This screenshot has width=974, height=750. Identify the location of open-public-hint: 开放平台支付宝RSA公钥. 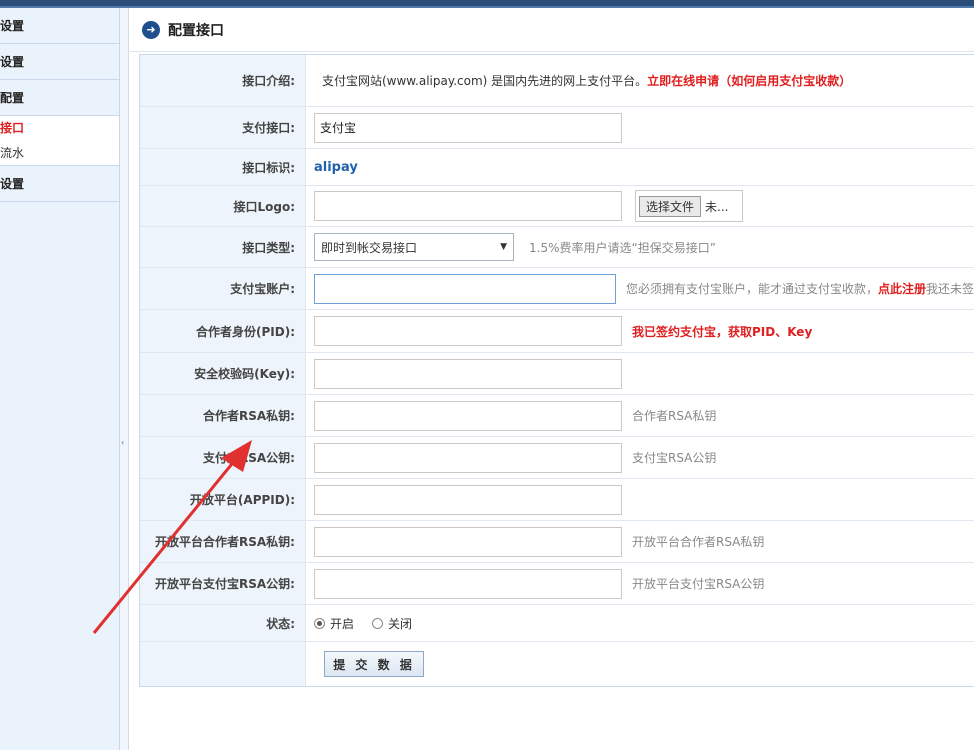
(698, 584).